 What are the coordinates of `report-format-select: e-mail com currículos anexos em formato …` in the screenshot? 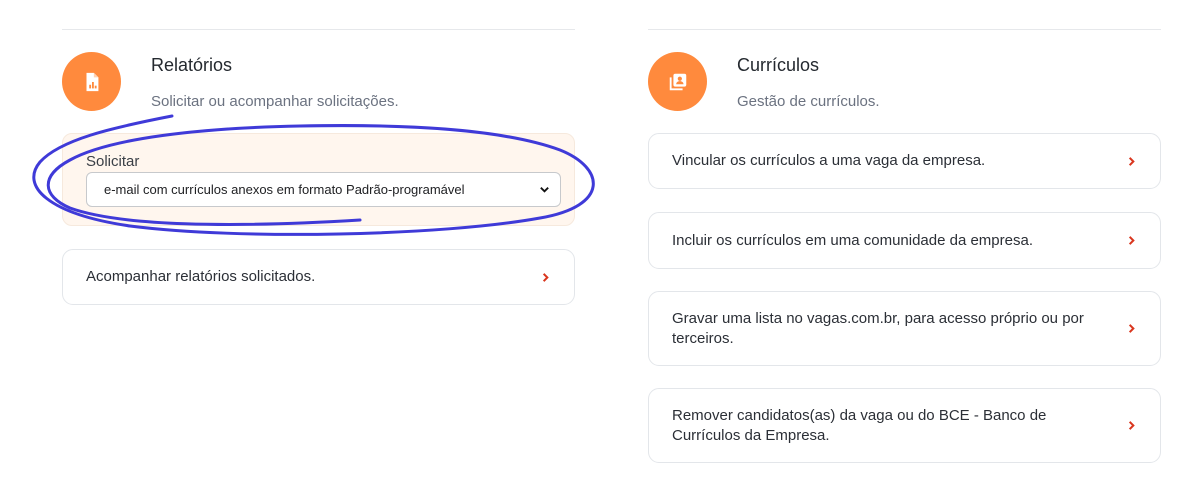 It's located at (323, 189).